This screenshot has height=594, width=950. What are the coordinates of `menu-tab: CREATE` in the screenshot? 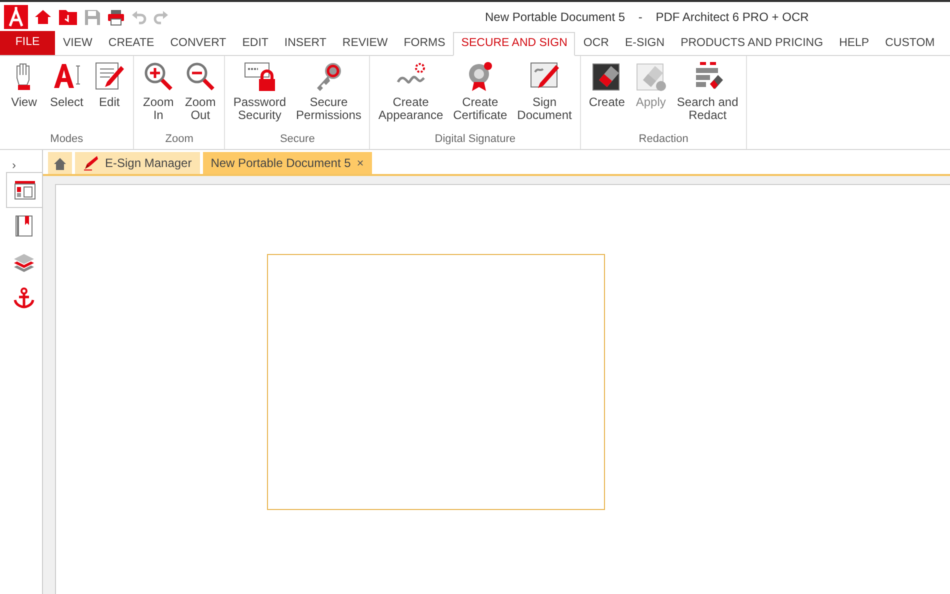 It's located at (131, 44).